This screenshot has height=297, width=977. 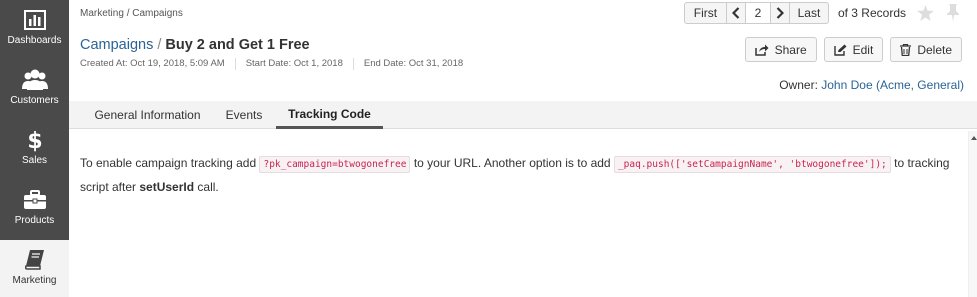 What do you see at coordinates (761, 50) in the screenshot?
I see `share-icon` at bounding box center [761, 50].